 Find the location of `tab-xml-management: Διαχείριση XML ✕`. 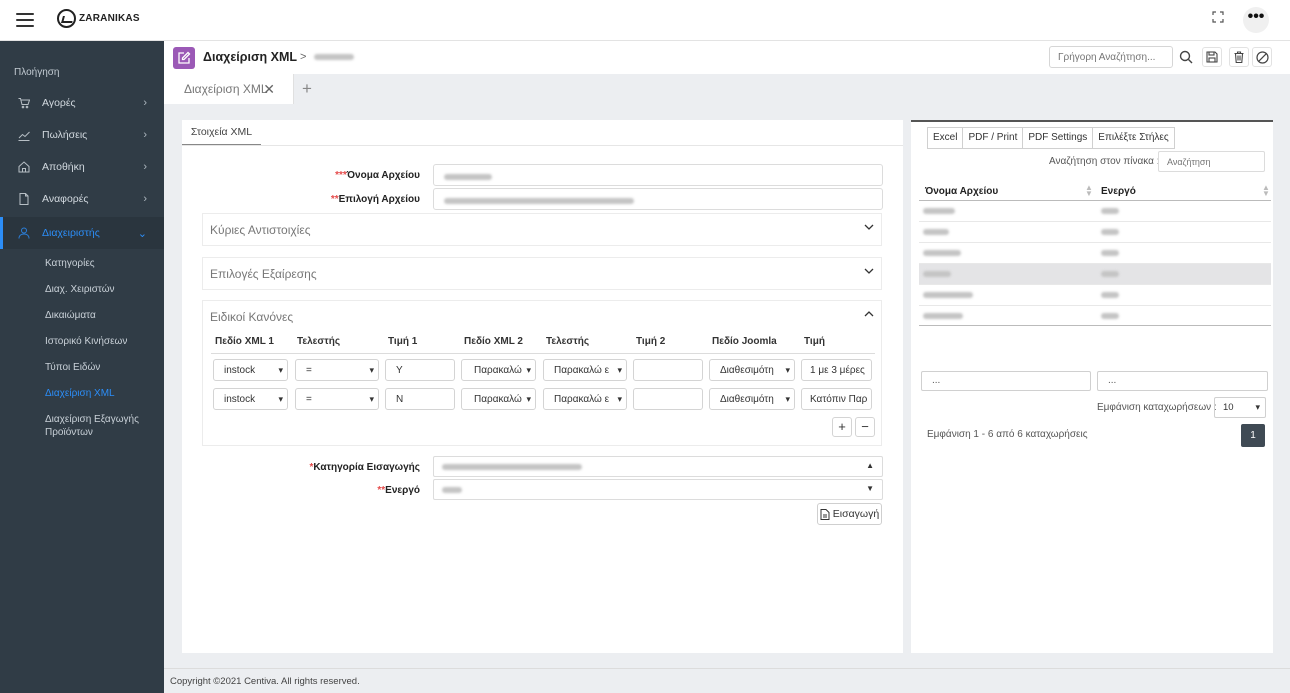

tab-xml-management: Διαχείριση XML ✕ is located at coordinates (229, 89).